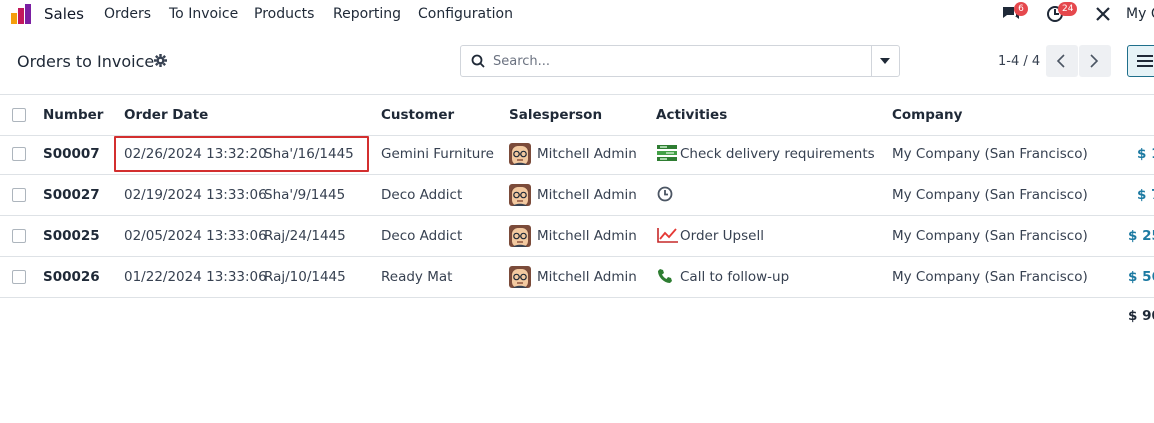 This screenshot has height=423, width=1154. Describe the element at coordinates (367, 14) in the screenshot. I see `menu-reporting: Reporting` at that location.